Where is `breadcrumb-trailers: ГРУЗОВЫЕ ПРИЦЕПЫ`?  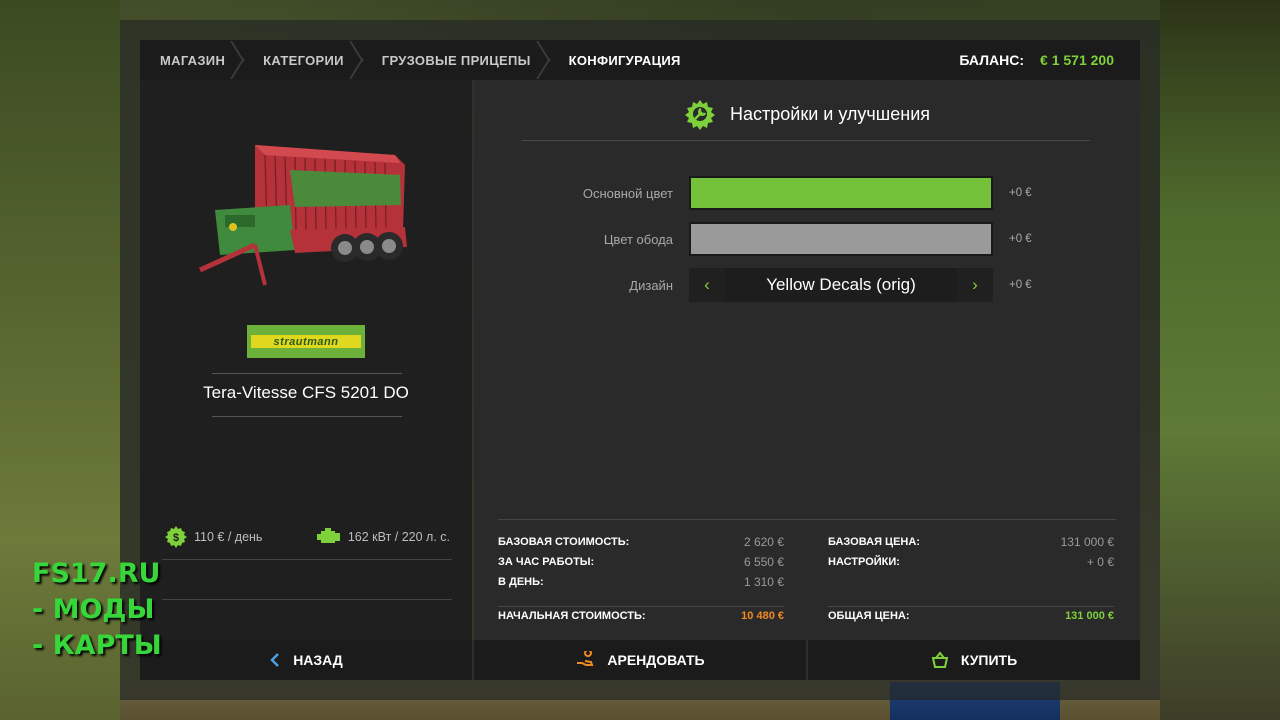
breadcrumb-trailers: ГРУЗОВЫЕ ПРИЦЕПЫ is located at coordinates (473, 60).